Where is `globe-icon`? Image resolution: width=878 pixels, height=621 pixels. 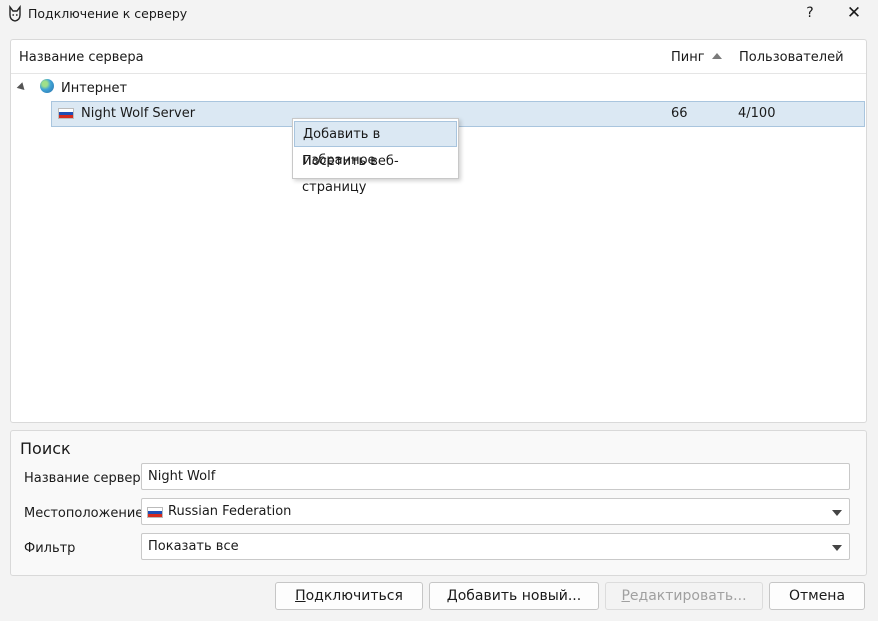
globe-icon is located at coordinates (47, 86).